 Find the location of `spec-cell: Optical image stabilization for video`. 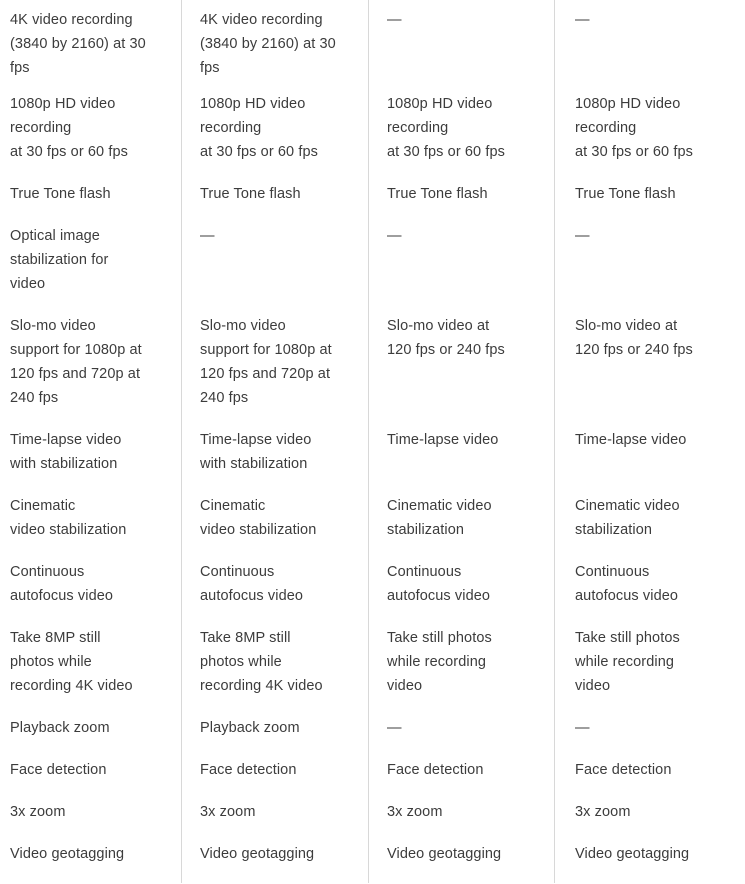

spec-cell: Optical image stabilization for video is located at coordinates (59, 260).